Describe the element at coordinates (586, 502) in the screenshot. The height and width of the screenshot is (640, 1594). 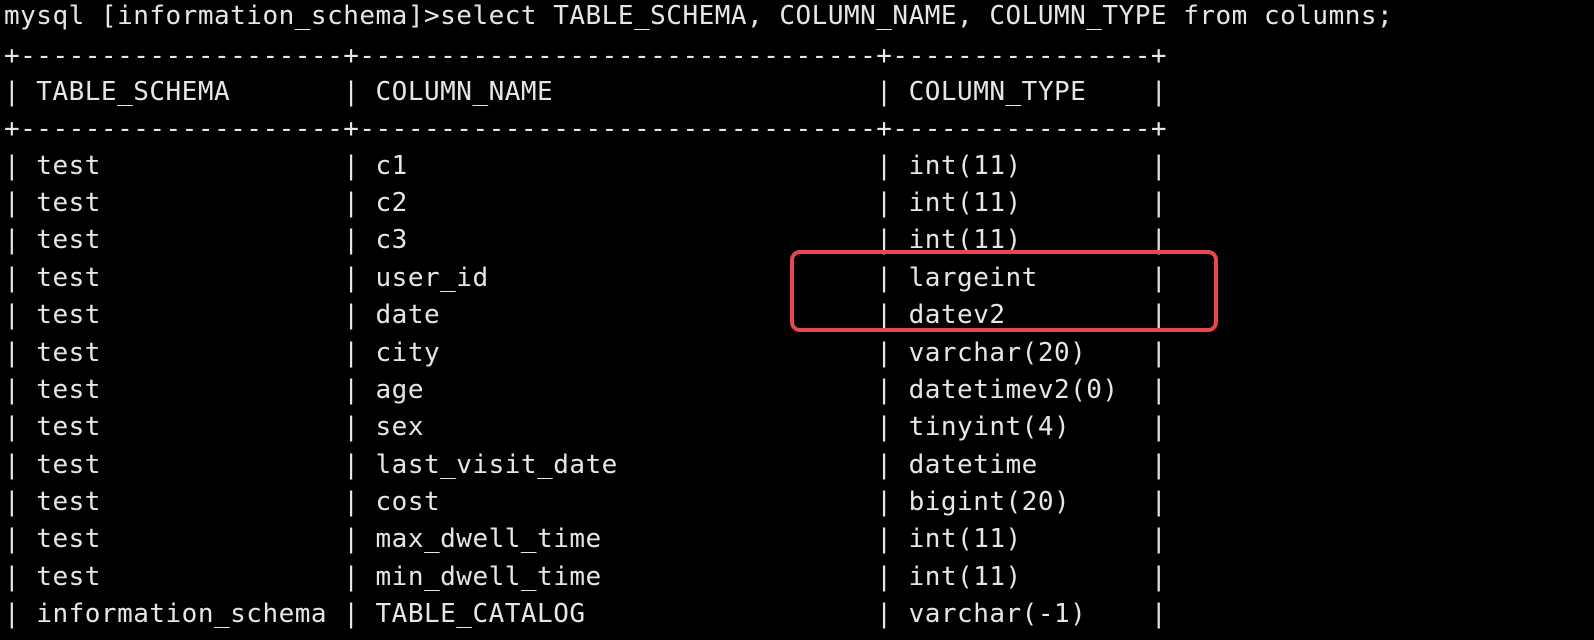
I see `table-row: | test | cost | bigint(20) |` at that location.